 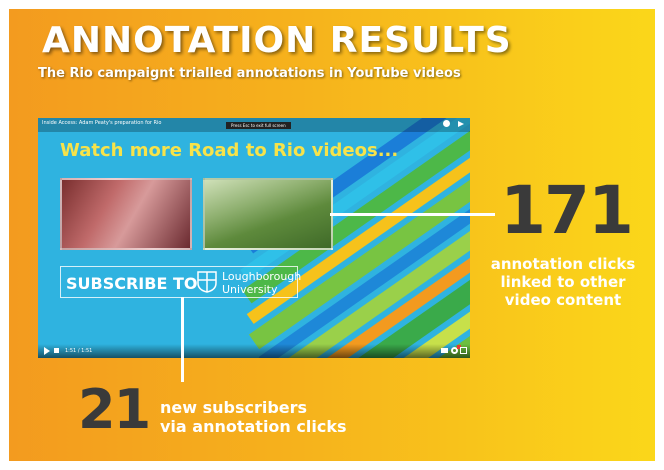 I want to click on share-icon, so click(x=461, y=124).